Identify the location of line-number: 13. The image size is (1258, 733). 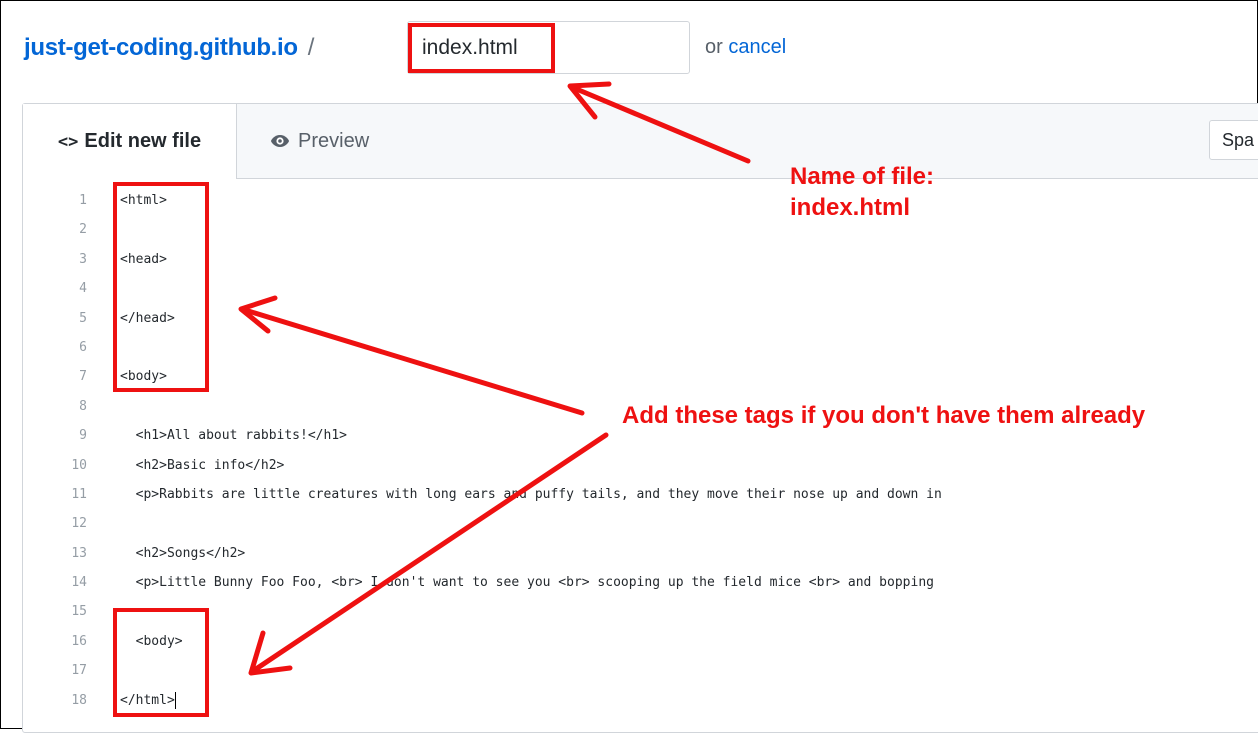
(79, 553).